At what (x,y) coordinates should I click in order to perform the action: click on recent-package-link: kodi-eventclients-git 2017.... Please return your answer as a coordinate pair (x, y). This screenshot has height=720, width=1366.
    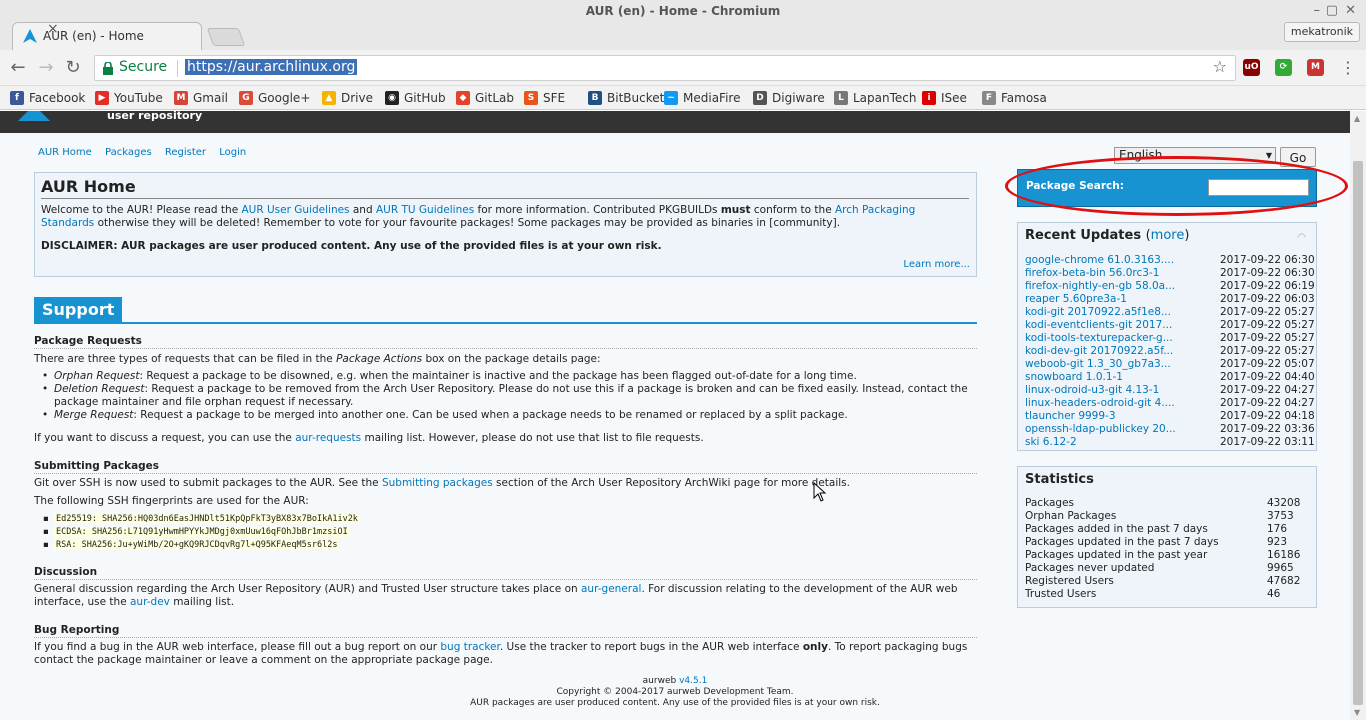
    Looking at the image, I should click on (1098, 325).